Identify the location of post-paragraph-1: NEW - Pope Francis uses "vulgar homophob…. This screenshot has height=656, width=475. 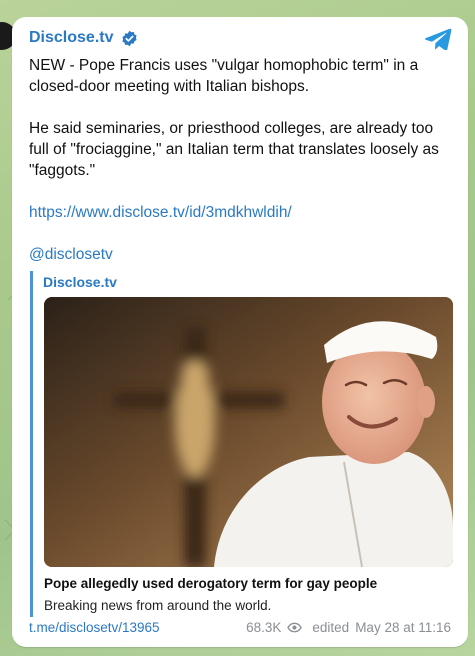
(224, 76).